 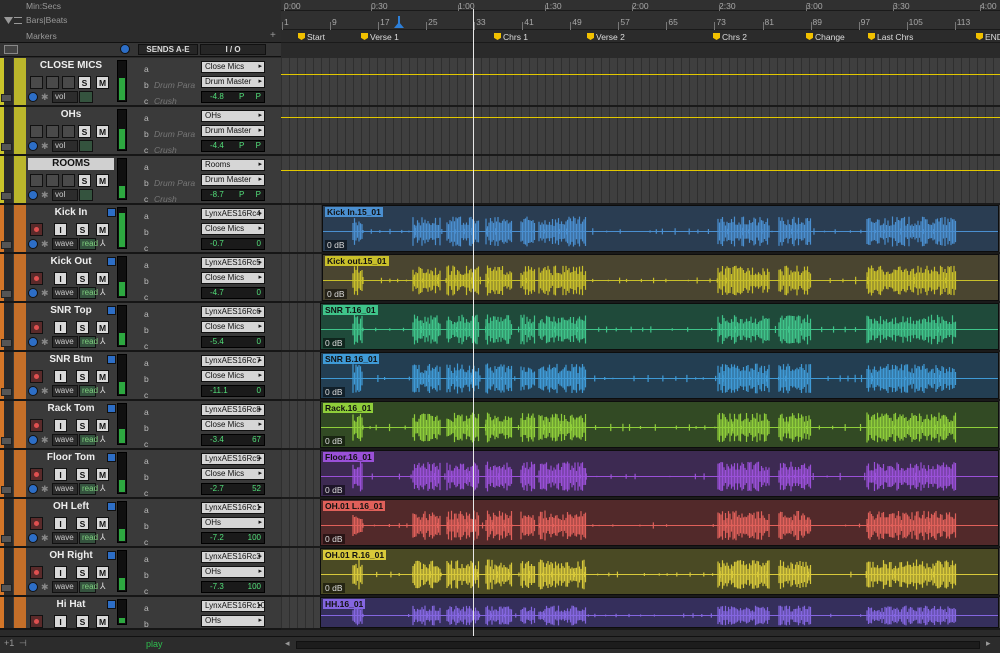 What do you see at coordinates (659, 375) in the screenshot?
I see `audio-clip: SNR B.16_01 0 dB` at bounding box center [659, 375].